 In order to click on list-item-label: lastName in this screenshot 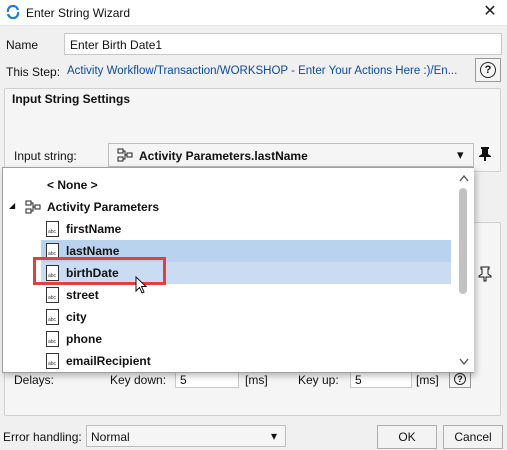, I will do `click(93, 251)`.